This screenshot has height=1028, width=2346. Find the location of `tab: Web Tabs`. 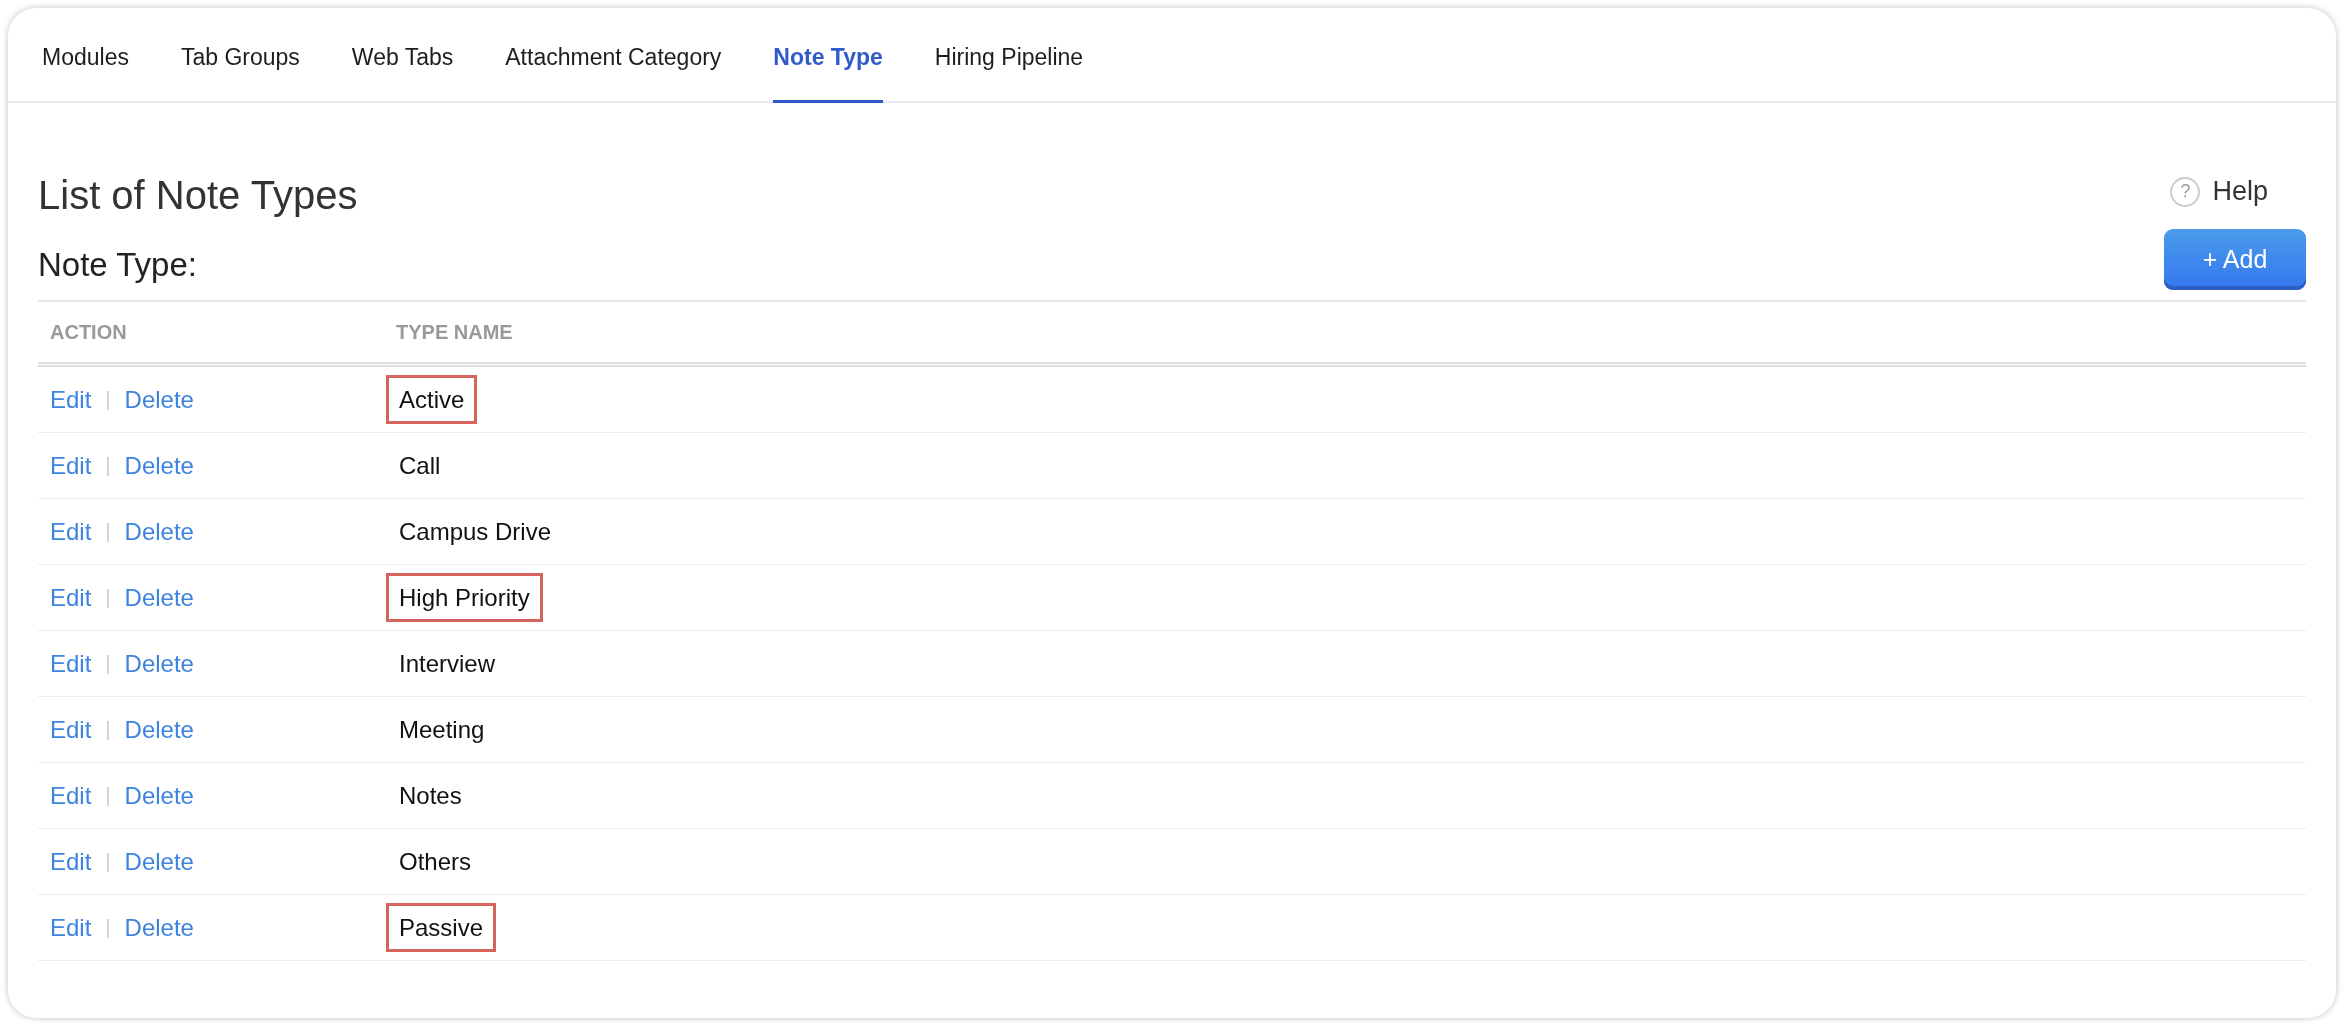

tab: Web Tabs is located at coordinates (402, 55).